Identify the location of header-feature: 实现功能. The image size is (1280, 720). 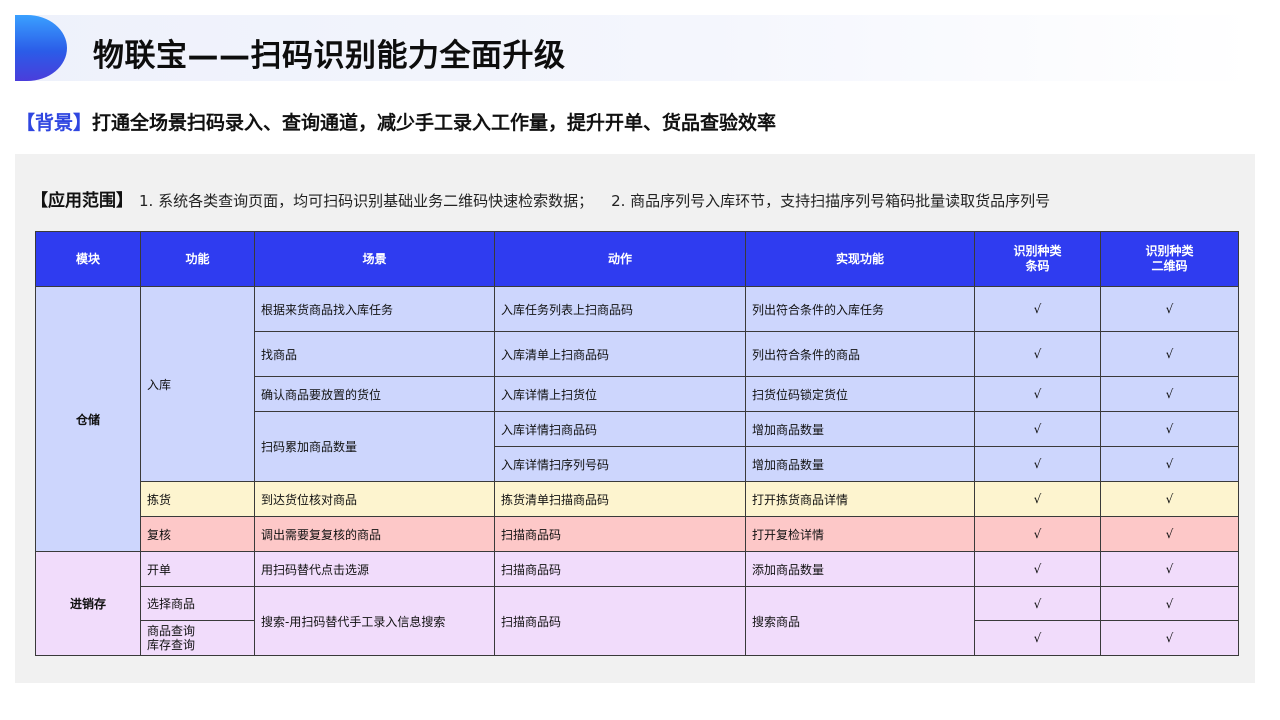
(860, 259).